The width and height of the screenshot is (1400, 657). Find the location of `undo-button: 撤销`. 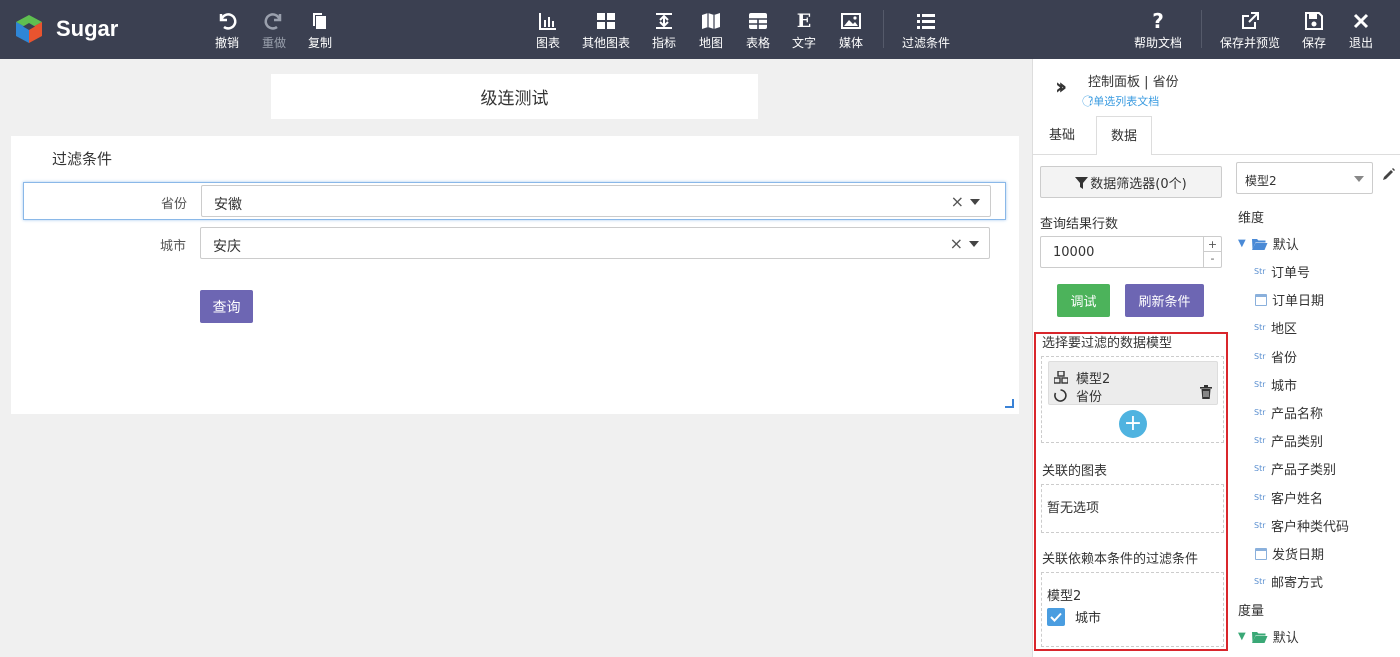

undo-button: 撤销 is located at coordinates (227, 30).